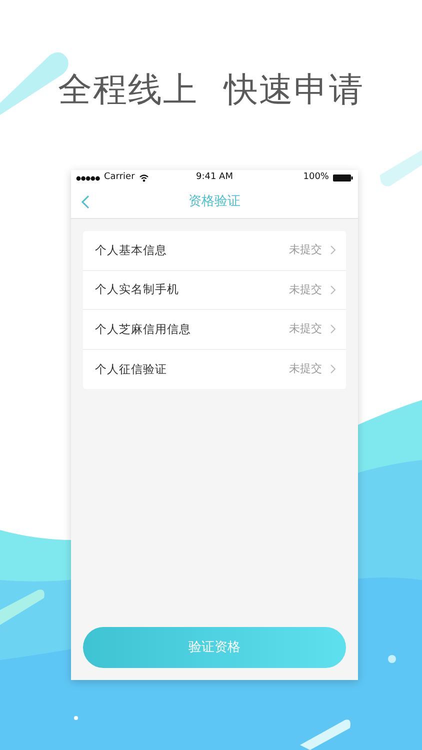 The height and width of the screenshot is (750, 422). What do you see at coordinates (131, 369) in the screenshot?
I see `item-label: 个人征信验证` at bounding box center [131, 369].